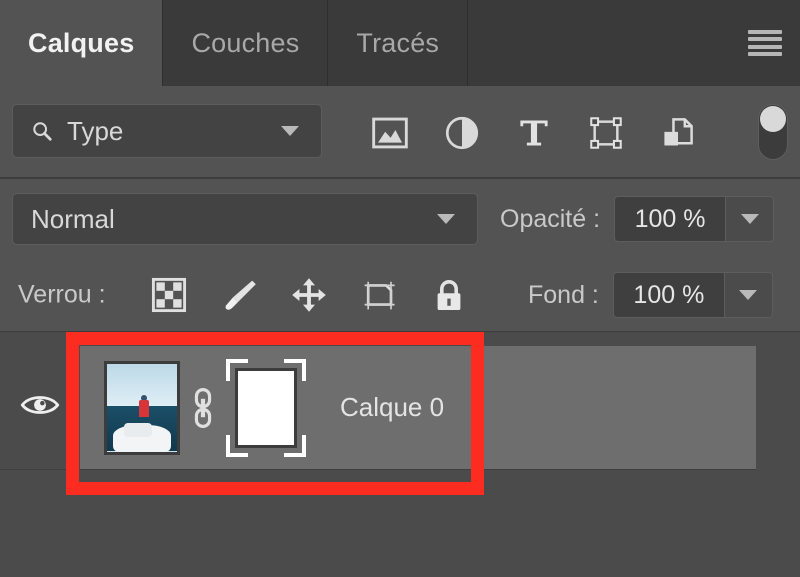  I want to click on hamburger-menu-icon, so click(765, 43).